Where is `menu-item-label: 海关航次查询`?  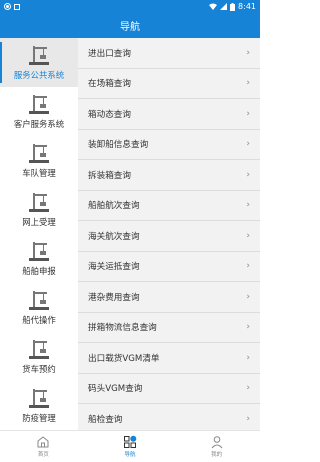
menu-item-label: 海关航次查询 is located at coordinates (114, 236).